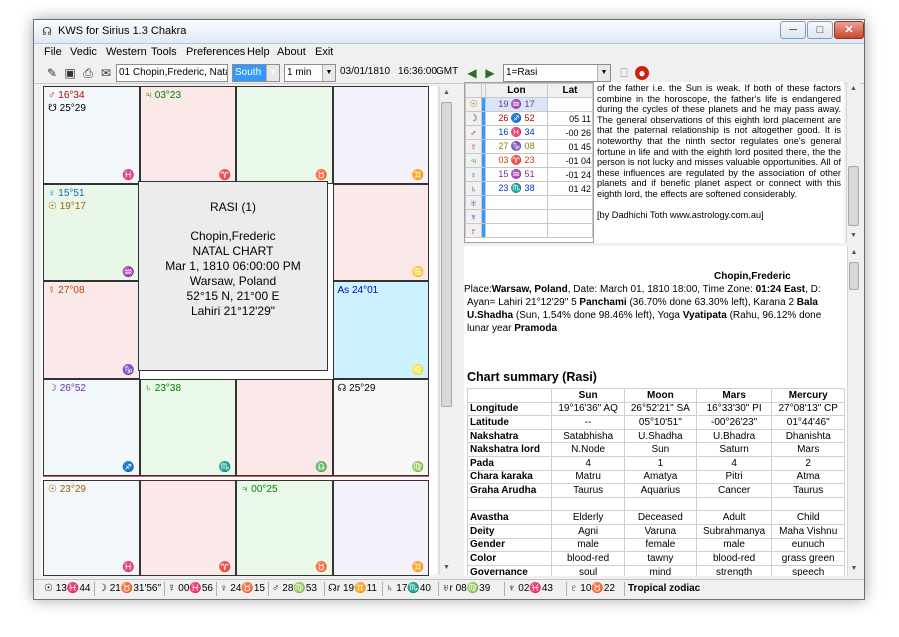  I want to click on chart-house: ♀ 15°51 ☉ 19°17 ♒, so click(91, 232).